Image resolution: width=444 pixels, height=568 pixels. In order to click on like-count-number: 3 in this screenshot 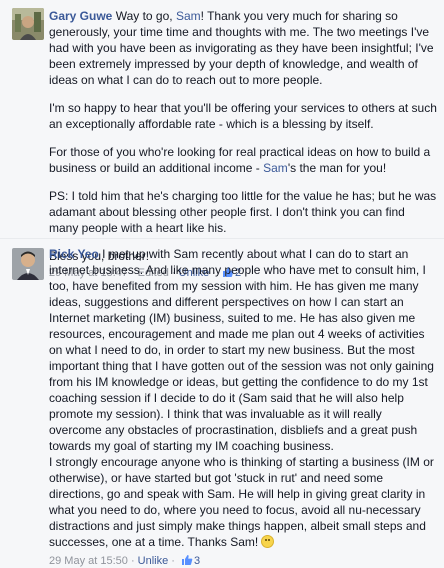, I will do `click(197, 561)`.